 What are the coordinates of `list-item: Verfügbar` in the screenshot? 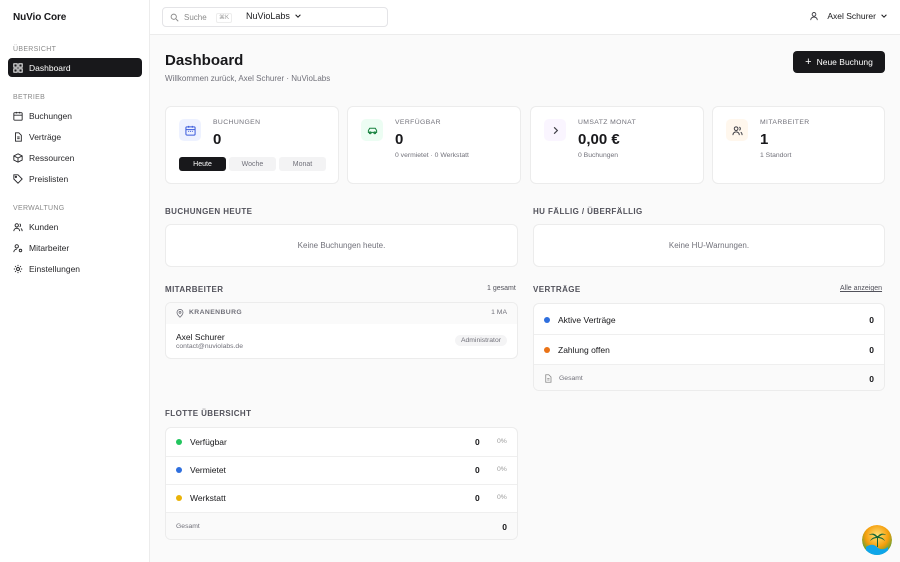 It's located at (341, 442).